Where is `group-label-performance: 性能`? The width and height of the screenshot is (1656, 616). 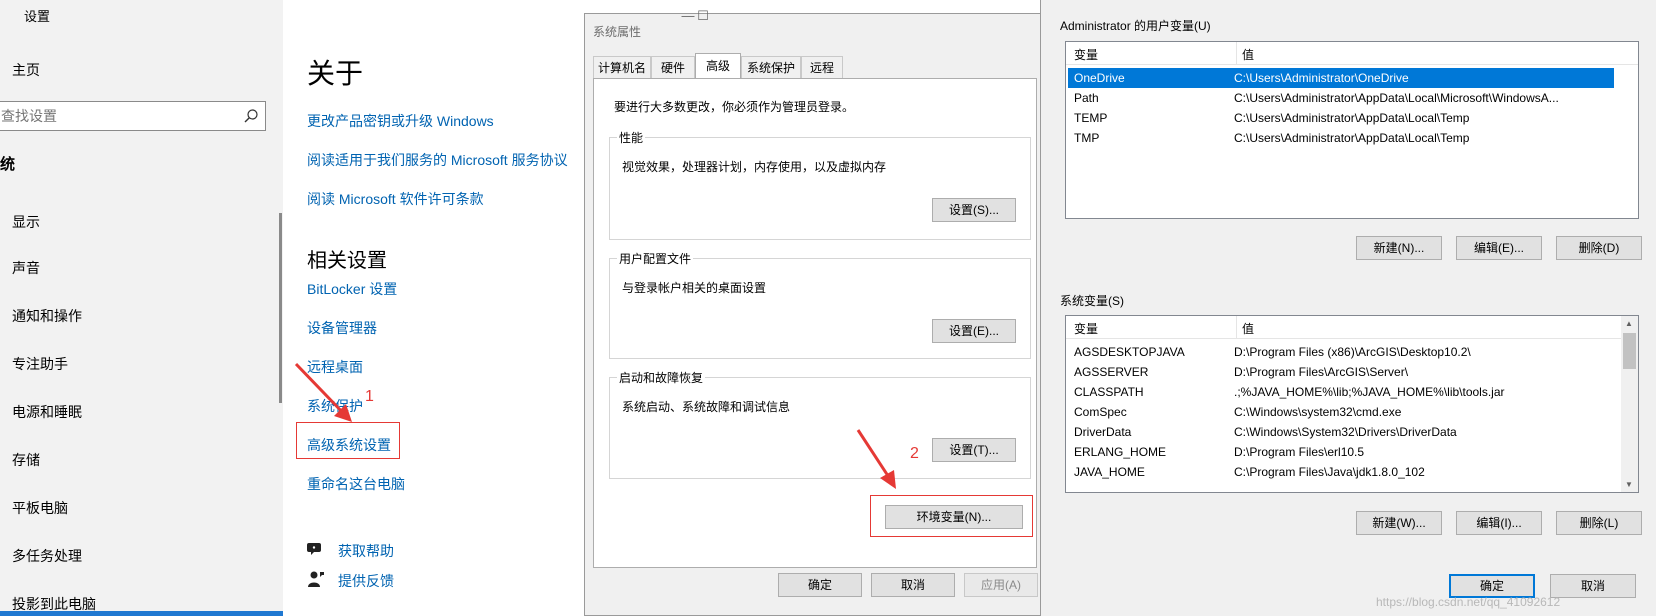 group-label-performance: 性能 is located at coordinates (631, 137).